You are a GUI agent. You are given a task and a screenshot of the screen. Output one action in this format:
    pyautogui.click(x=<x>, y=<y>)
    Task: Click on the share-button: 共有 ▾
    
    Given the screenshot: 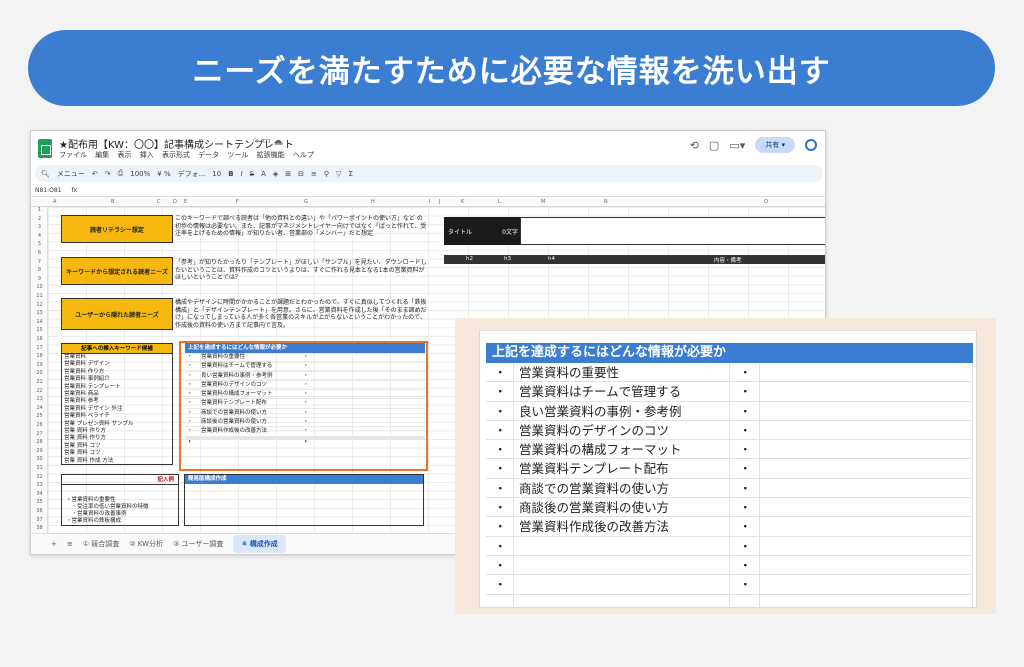 What is the action you would take?
    pyautogui.click(x=775, y=145)
    